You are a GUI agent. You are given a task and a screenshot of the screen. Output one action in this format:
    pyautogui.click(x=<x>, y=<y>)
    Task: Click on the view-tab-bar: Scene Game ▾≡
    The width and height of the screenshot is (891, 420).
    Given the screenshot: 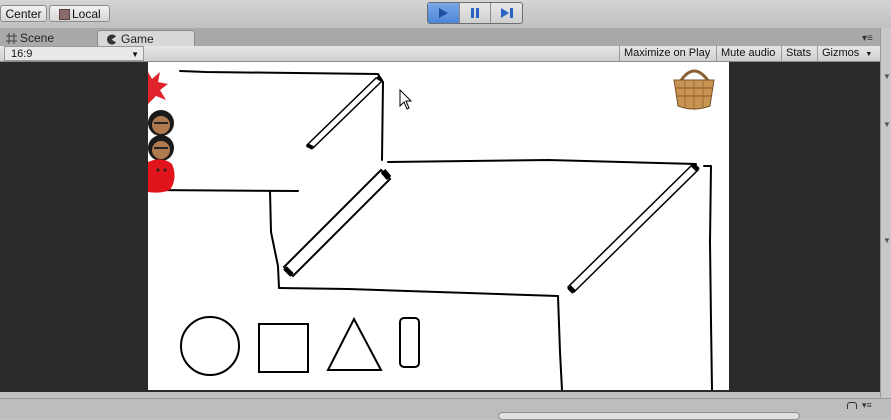 What is the action you would take?
    pyautogui.click(x=445, y=37)
    